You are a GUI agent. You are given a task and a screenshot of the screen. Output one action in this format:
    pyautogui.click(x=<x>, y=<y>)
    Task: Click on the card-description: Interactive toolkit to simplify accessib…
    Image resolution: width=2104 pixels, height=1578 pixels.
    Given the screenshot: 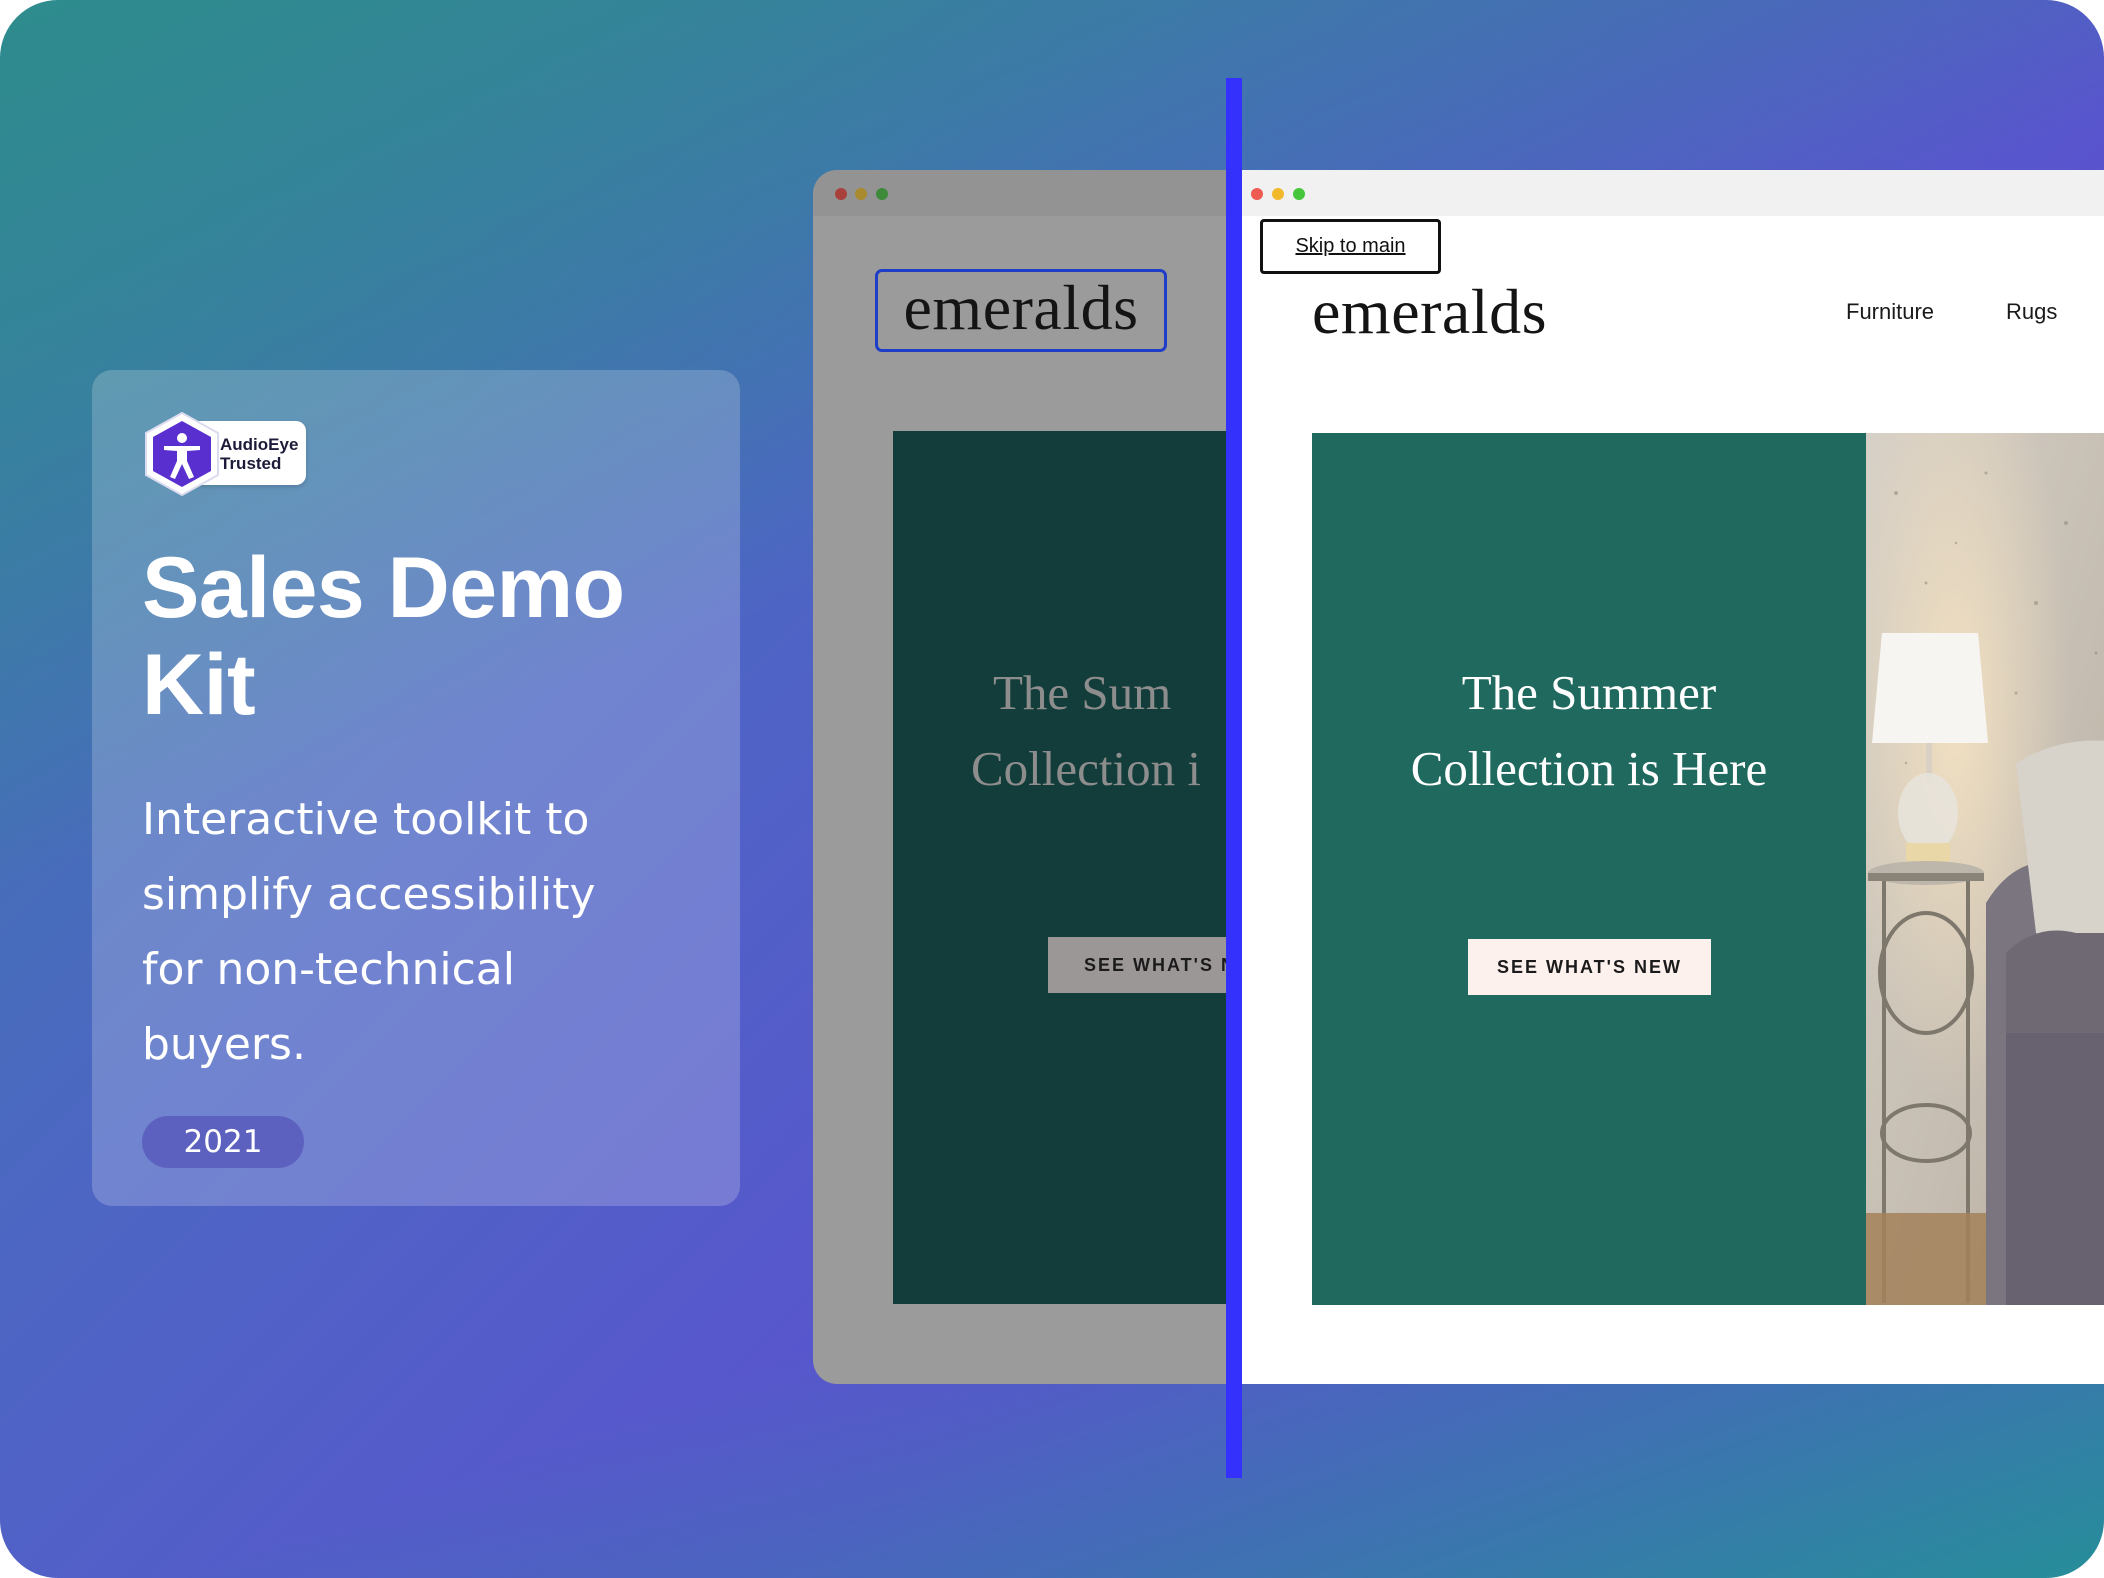 What is the action you would take?
    pyautogui.click(x=402, y=932)
    